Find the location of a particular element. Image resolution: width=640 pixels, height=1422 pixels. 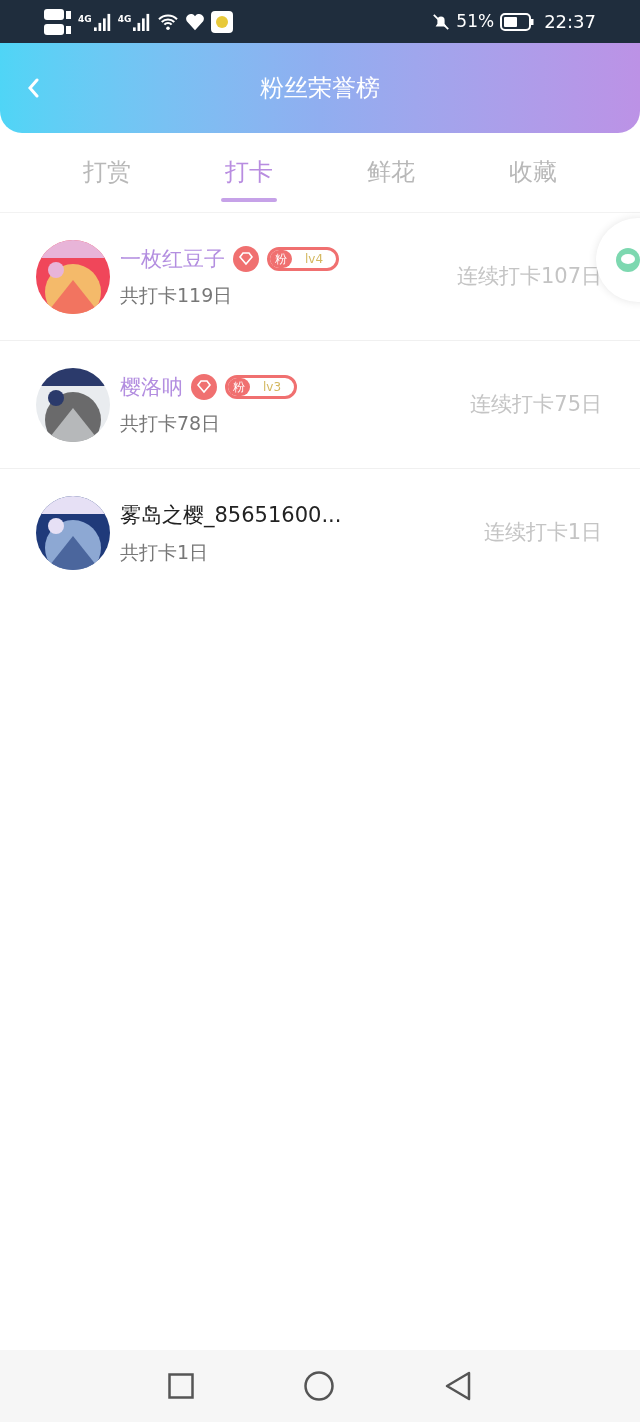

tab: 打赏 is located at coordinates (107, 172).